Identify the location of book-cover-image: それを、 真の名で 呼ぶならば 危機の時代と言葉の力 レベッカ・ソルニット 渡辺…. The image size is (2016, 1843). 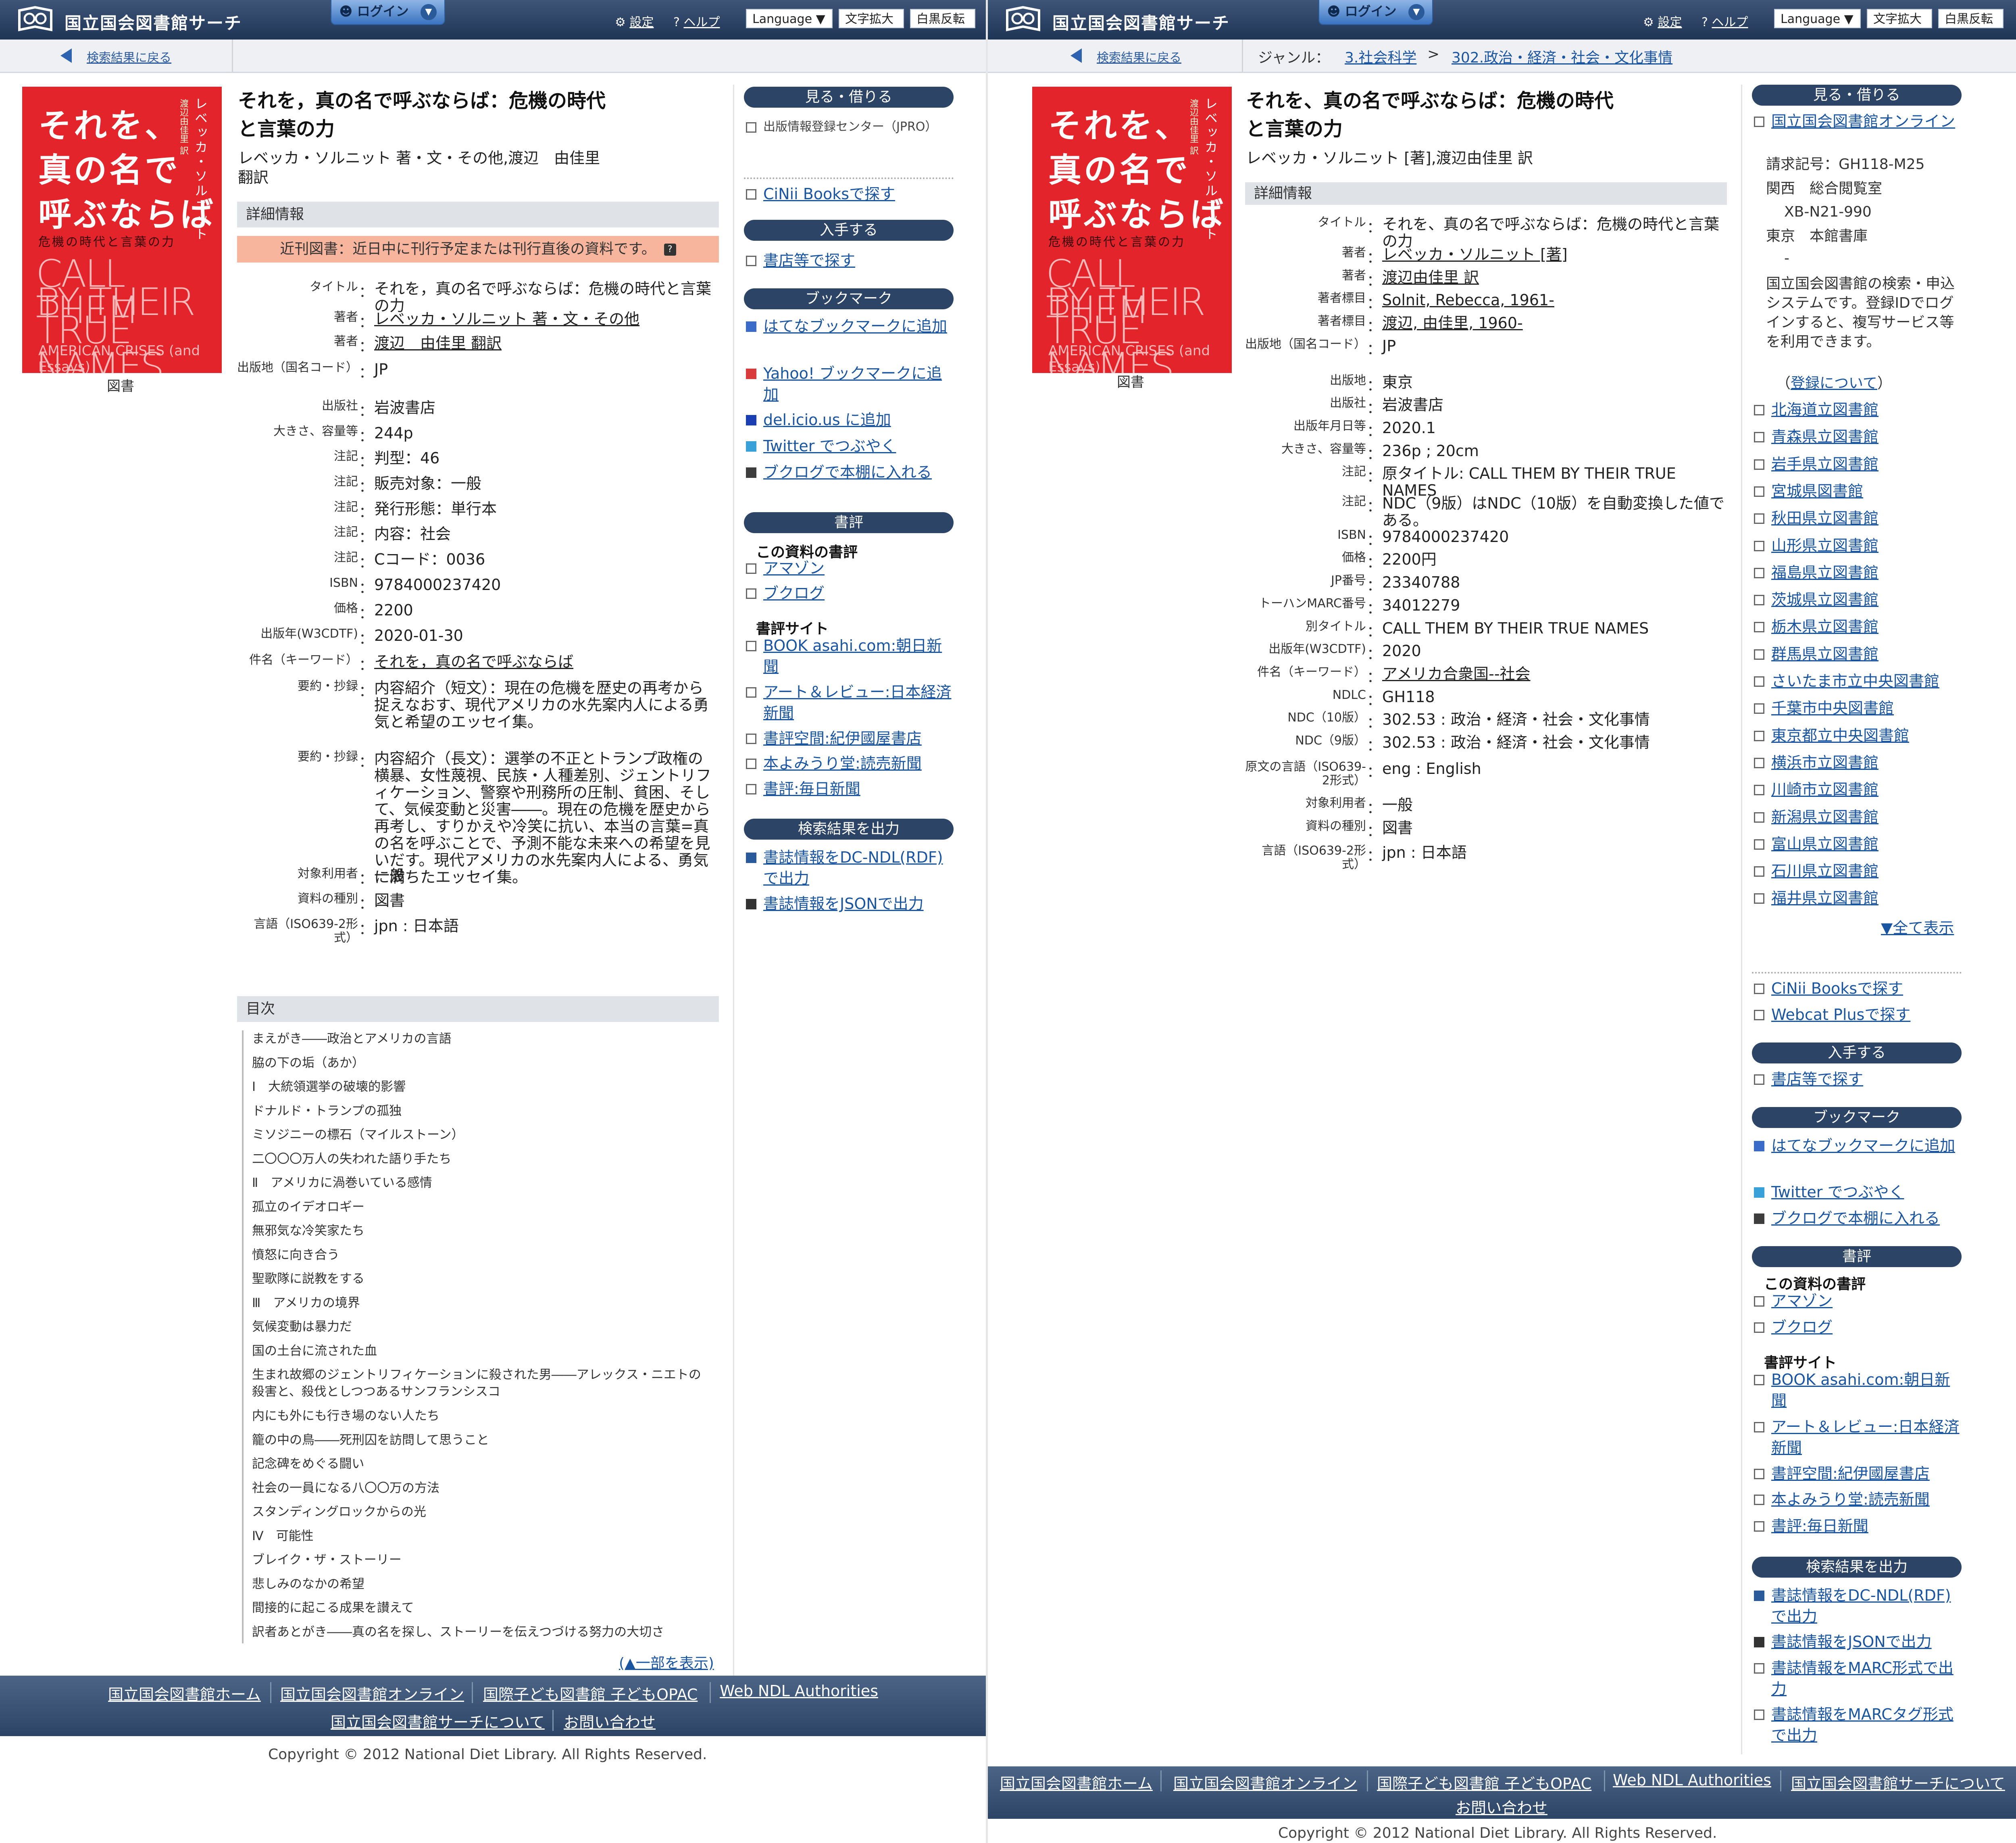
(122, 230).